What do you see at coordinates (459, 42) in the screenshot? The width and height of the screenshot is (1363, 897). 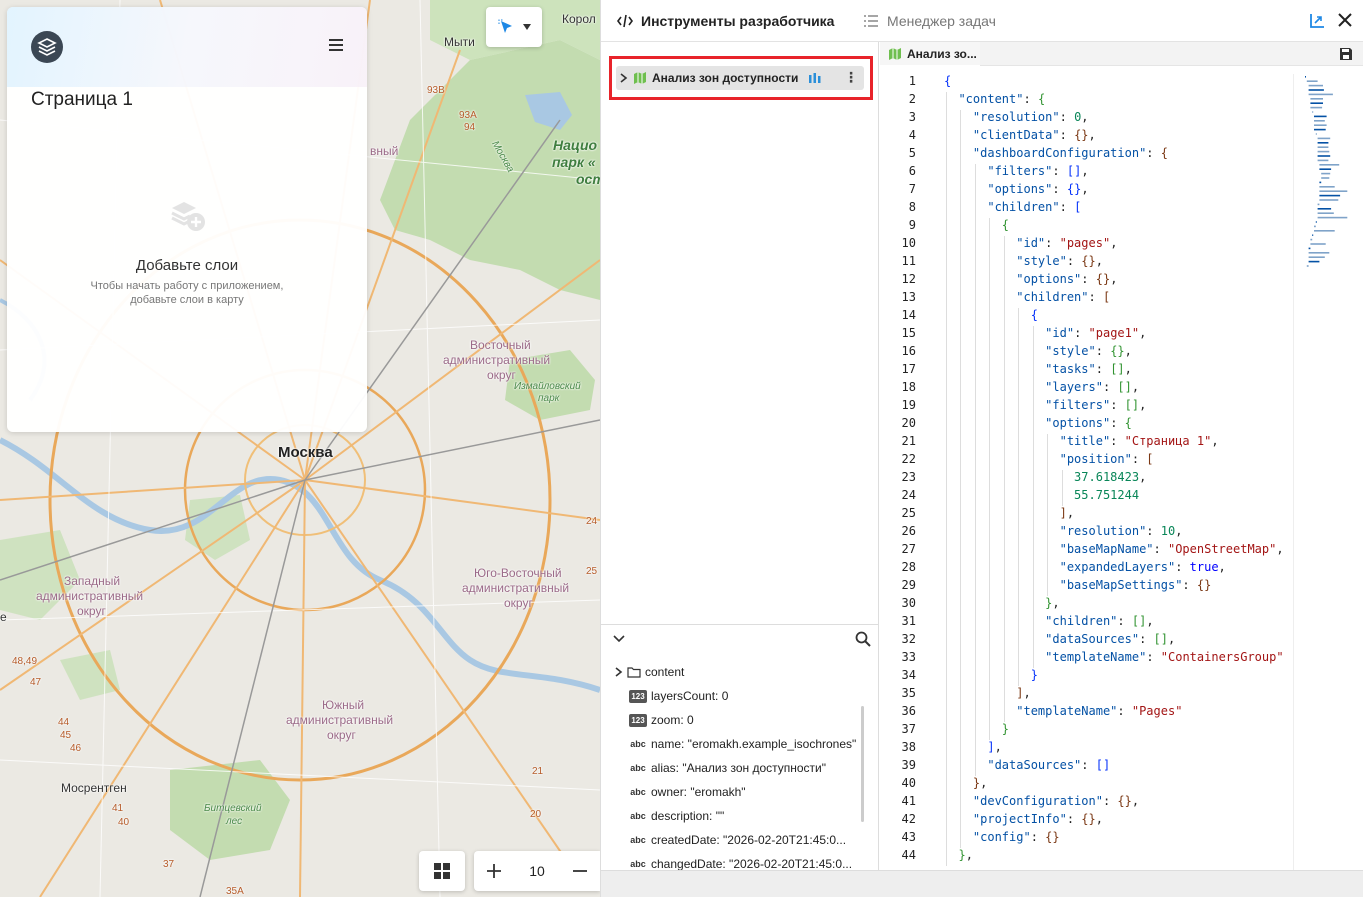 I see `map-label-mytishchi: Мыти` at bounding box center [459, 42].